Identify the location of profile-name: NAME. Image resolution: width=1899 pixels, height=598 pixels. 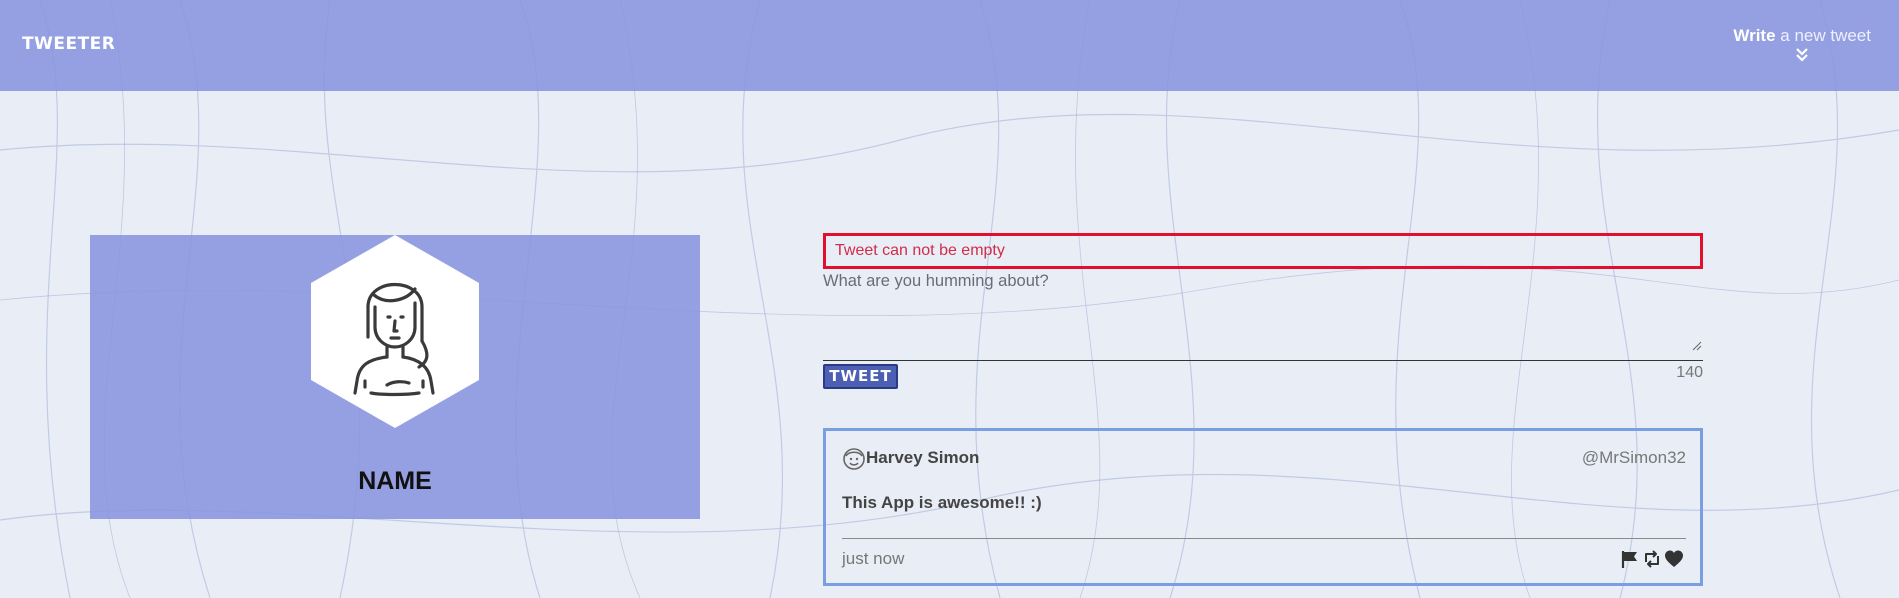
(395, 481).